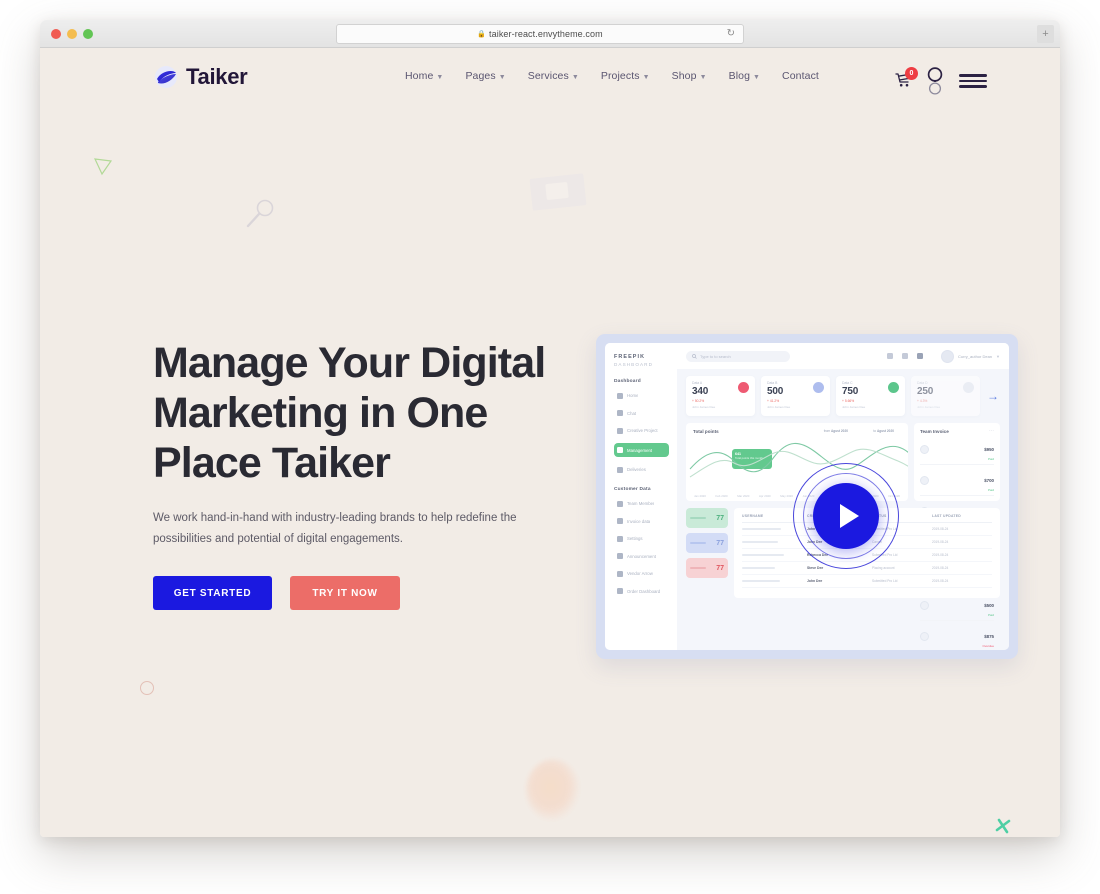 The height and width of the screenshot is (894, 1100). I want to click on invoice-amount-group: $875 Overdue, so click(988, 636).